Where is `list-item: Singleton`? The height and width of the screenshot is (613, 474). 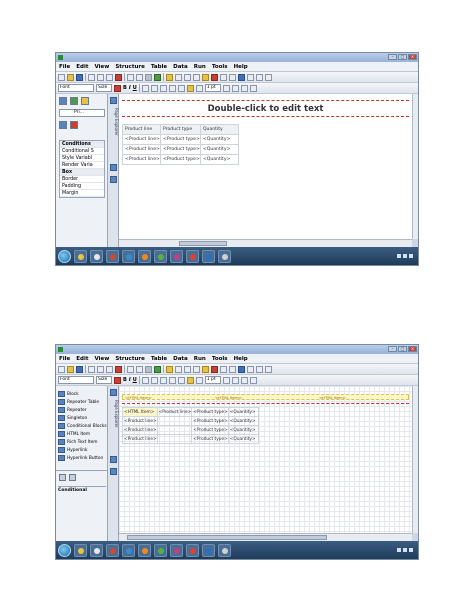
list-item: Singleton is located at coordinates (82, 418).